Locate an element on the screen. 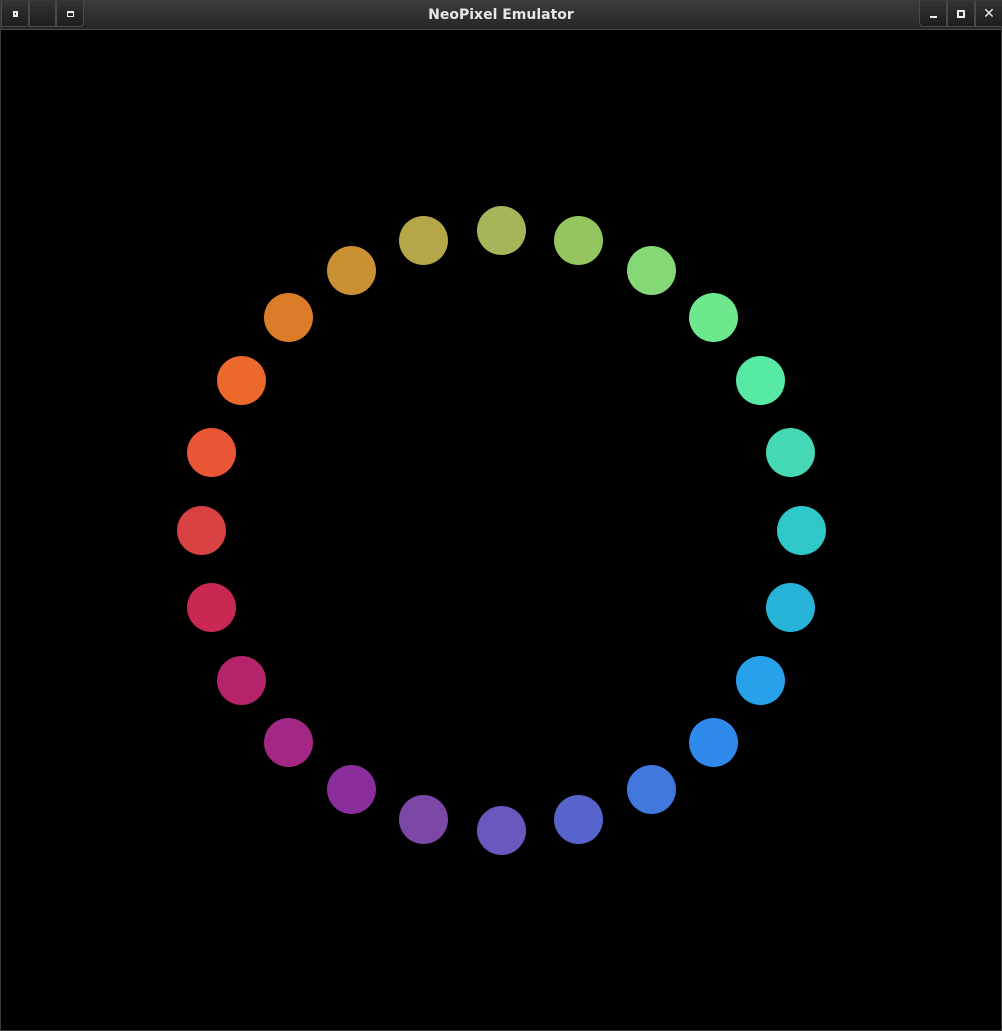 Image resolution: width=1002 pixels, height=1031 pixels. window-title: NeoPixel Emulator is located at coordinates (501, 15).